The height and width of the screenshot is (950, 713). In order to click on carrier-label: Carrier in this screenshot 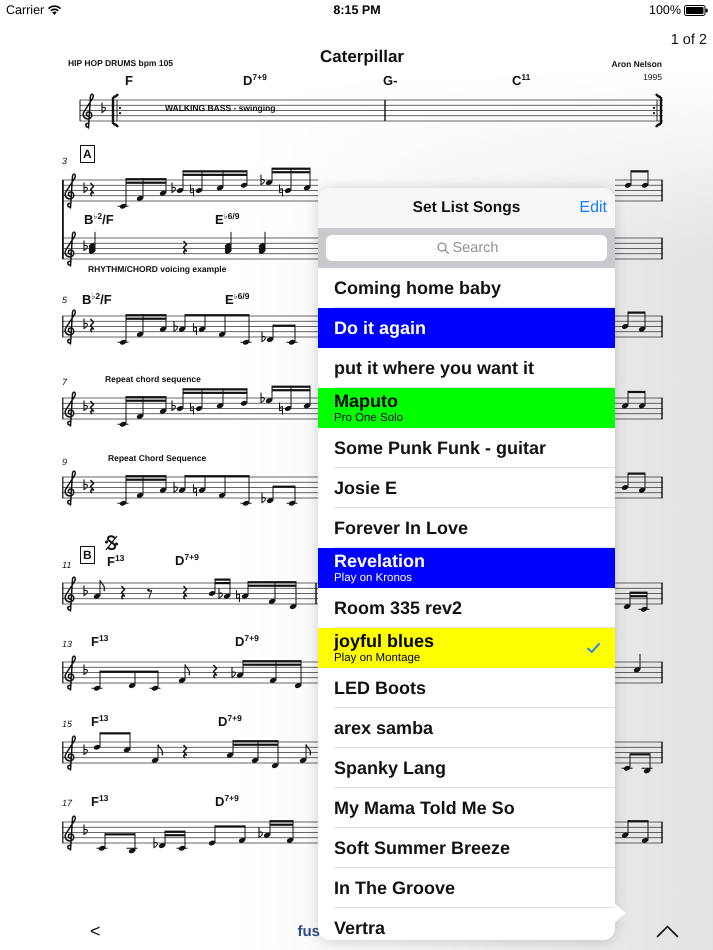, I will do `click(25, 10)`.